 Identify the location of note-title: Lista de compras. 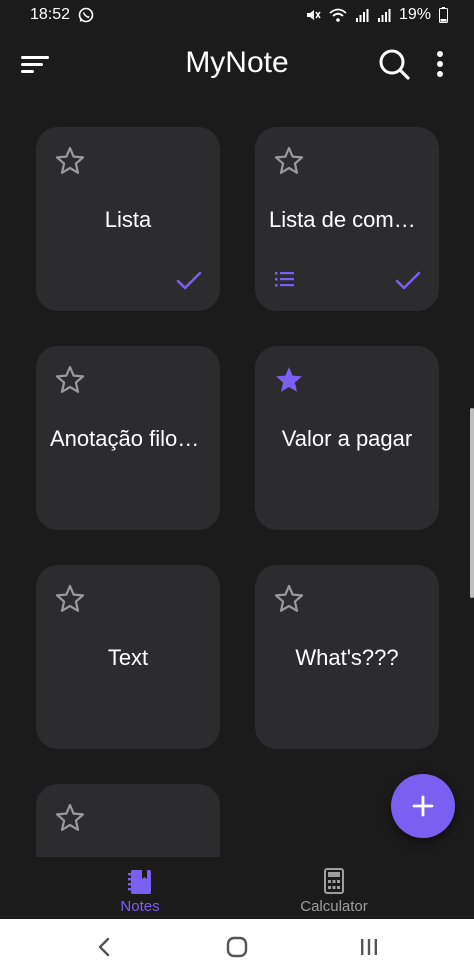
(347, 219).